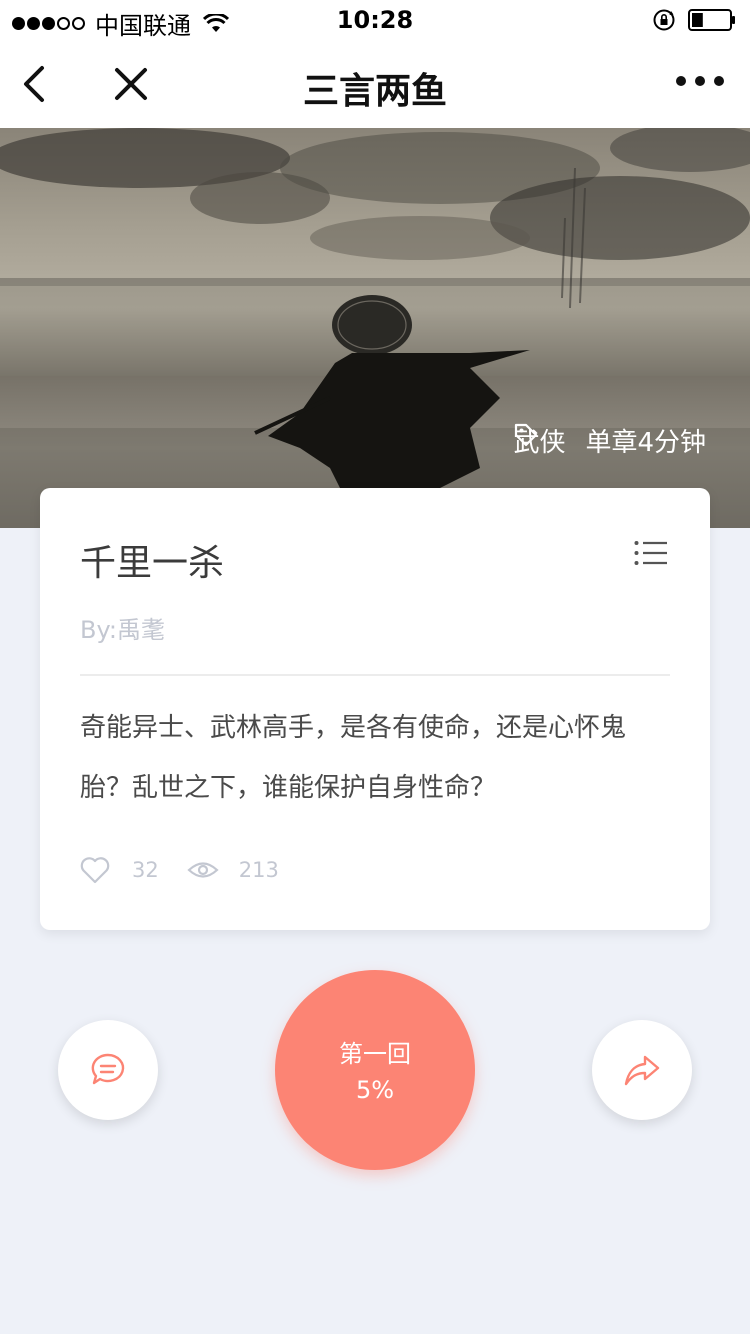 This screenshot has width=750, height=1334. Describe the element at coordinates (700, 81) in the screenshot. I see `more-dots-icon` at that location.